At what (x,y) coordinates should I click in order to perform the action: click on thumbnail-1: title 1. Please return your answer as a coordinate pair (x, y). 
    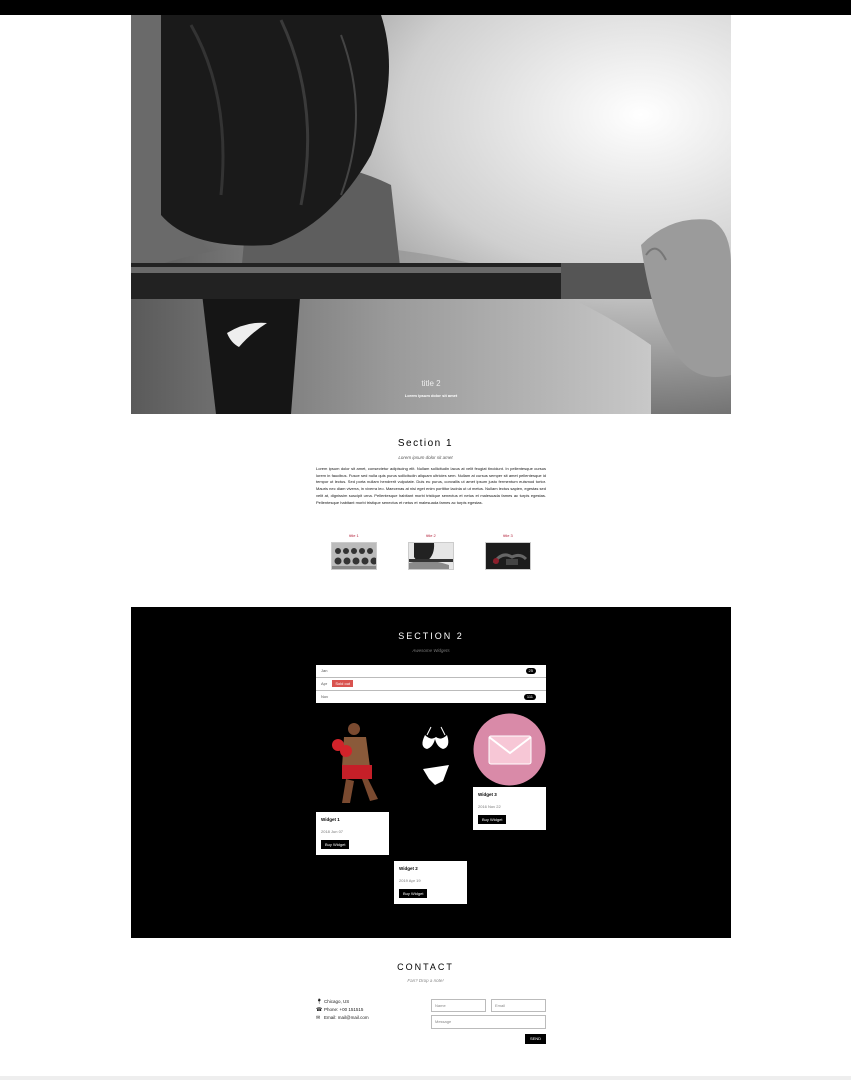
    Looking at the image, I should click on (354, 551).